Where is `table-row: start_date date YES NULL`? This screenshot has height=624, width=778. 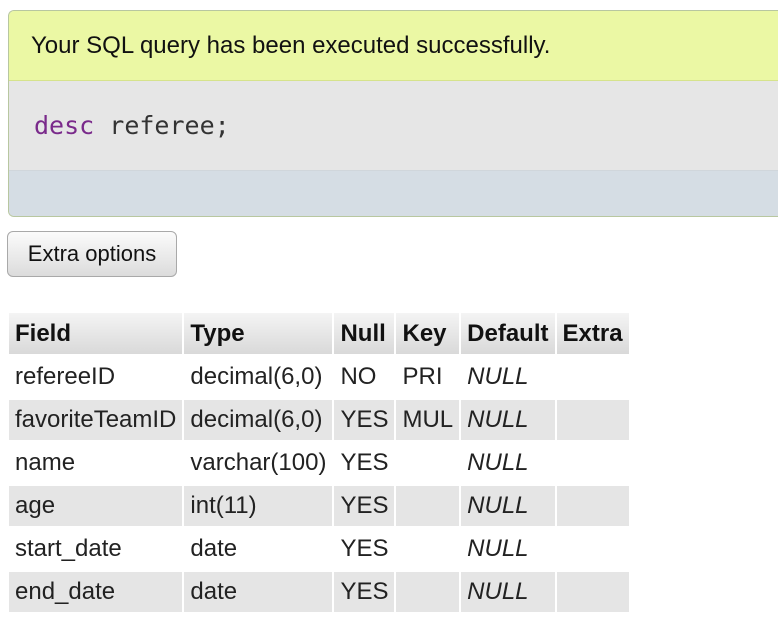
table-row: start_date date YES NULL is located at coordinates (319, 549).